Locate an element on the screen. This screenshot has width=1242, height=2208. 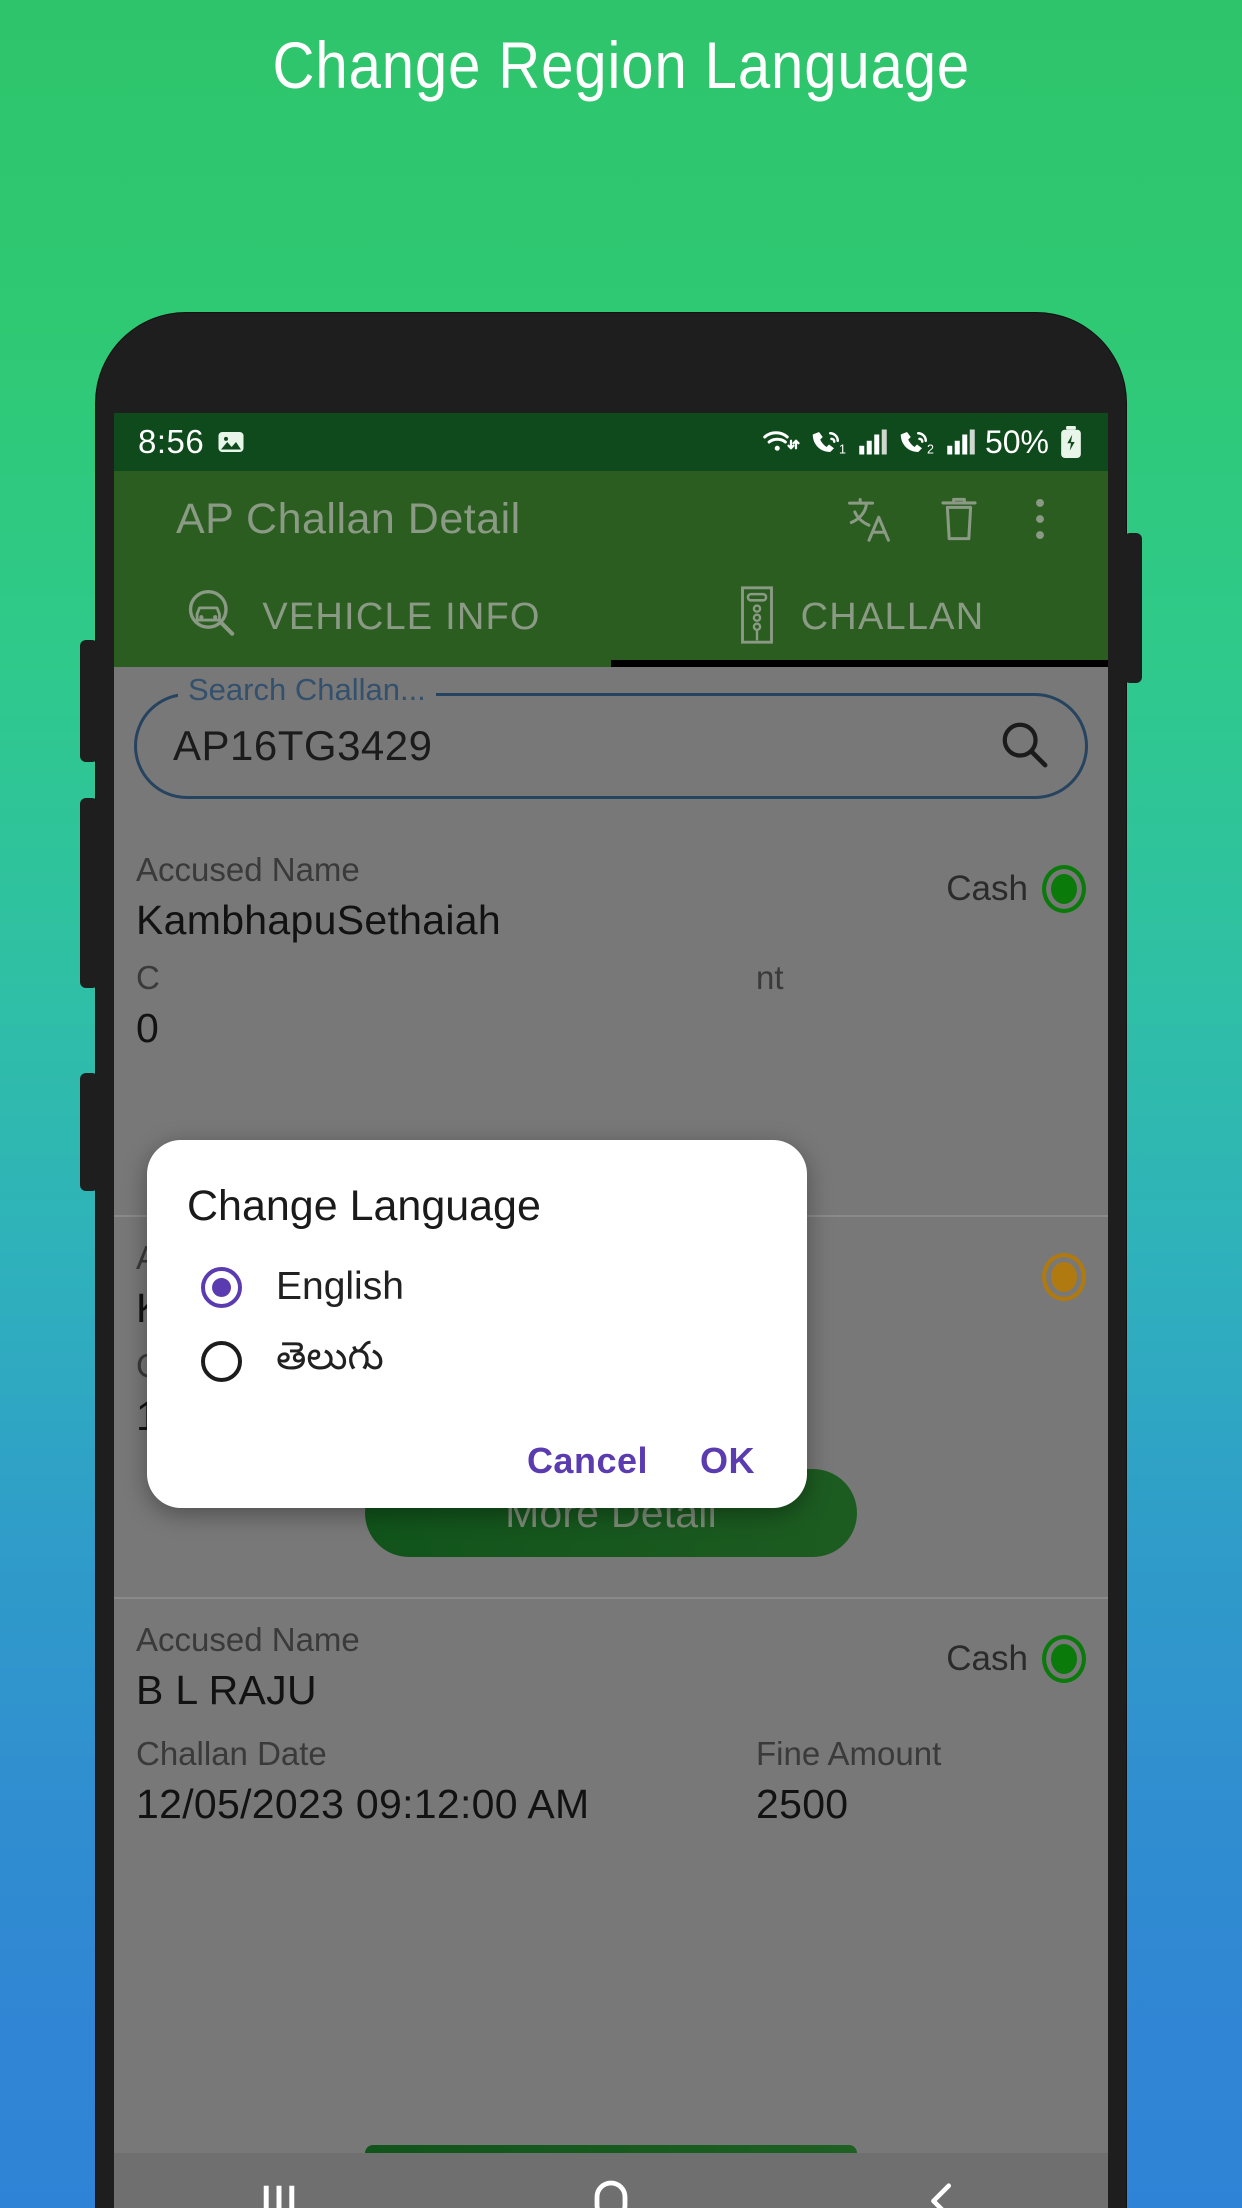
dialog-title: Change Language is located at coordinates (364, 1206).